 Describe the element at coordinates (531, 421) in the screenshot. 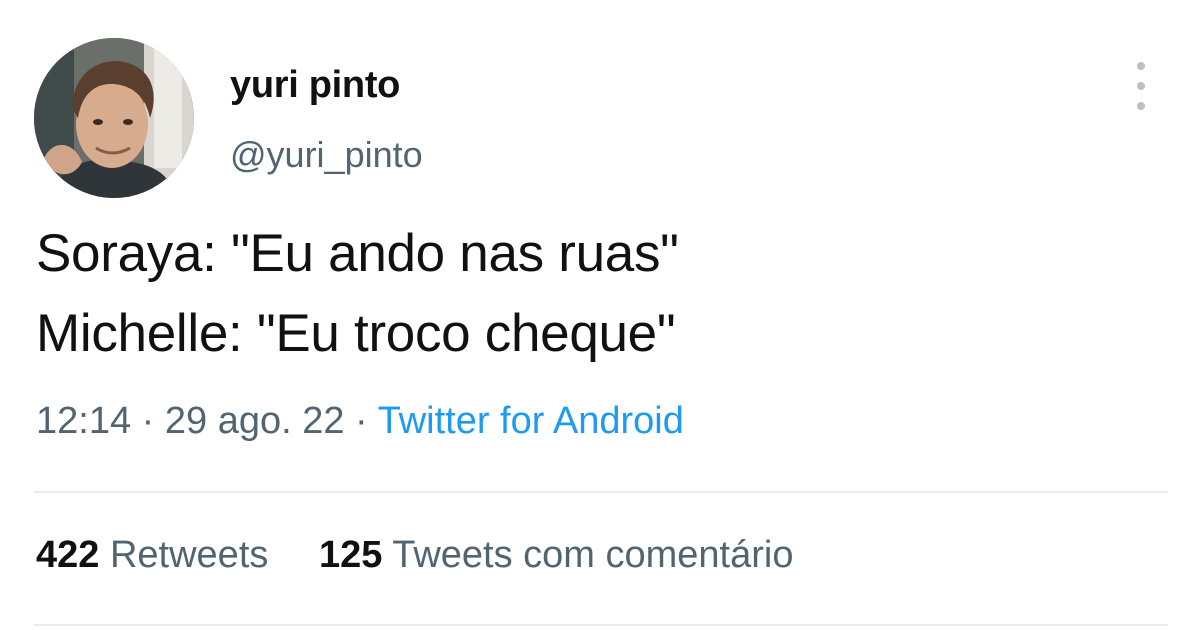

I see `tweet-source-link: Twitter for Android` at that location.